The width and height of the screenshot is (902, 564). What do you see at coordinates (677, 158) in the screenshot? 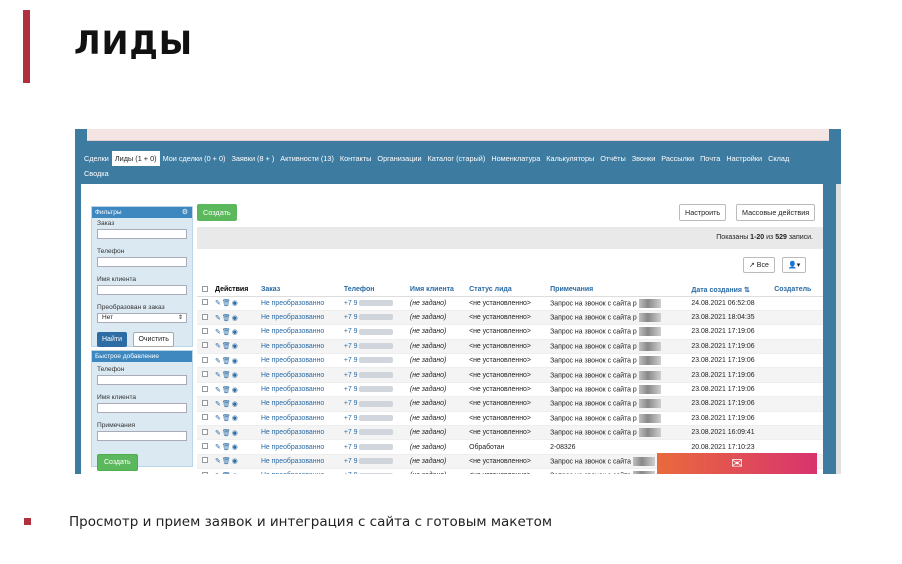
I see `nav-tab: Рассылки` at bounding box center [677, 158].